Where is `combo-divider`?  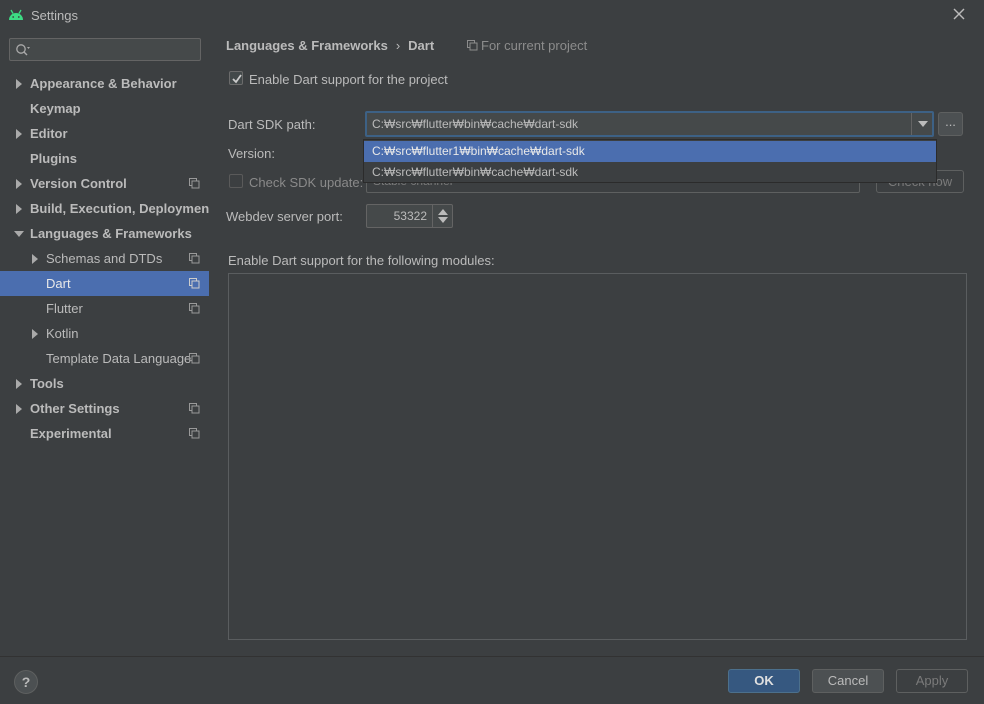
combo-divider is located at coordinates (911, 124).